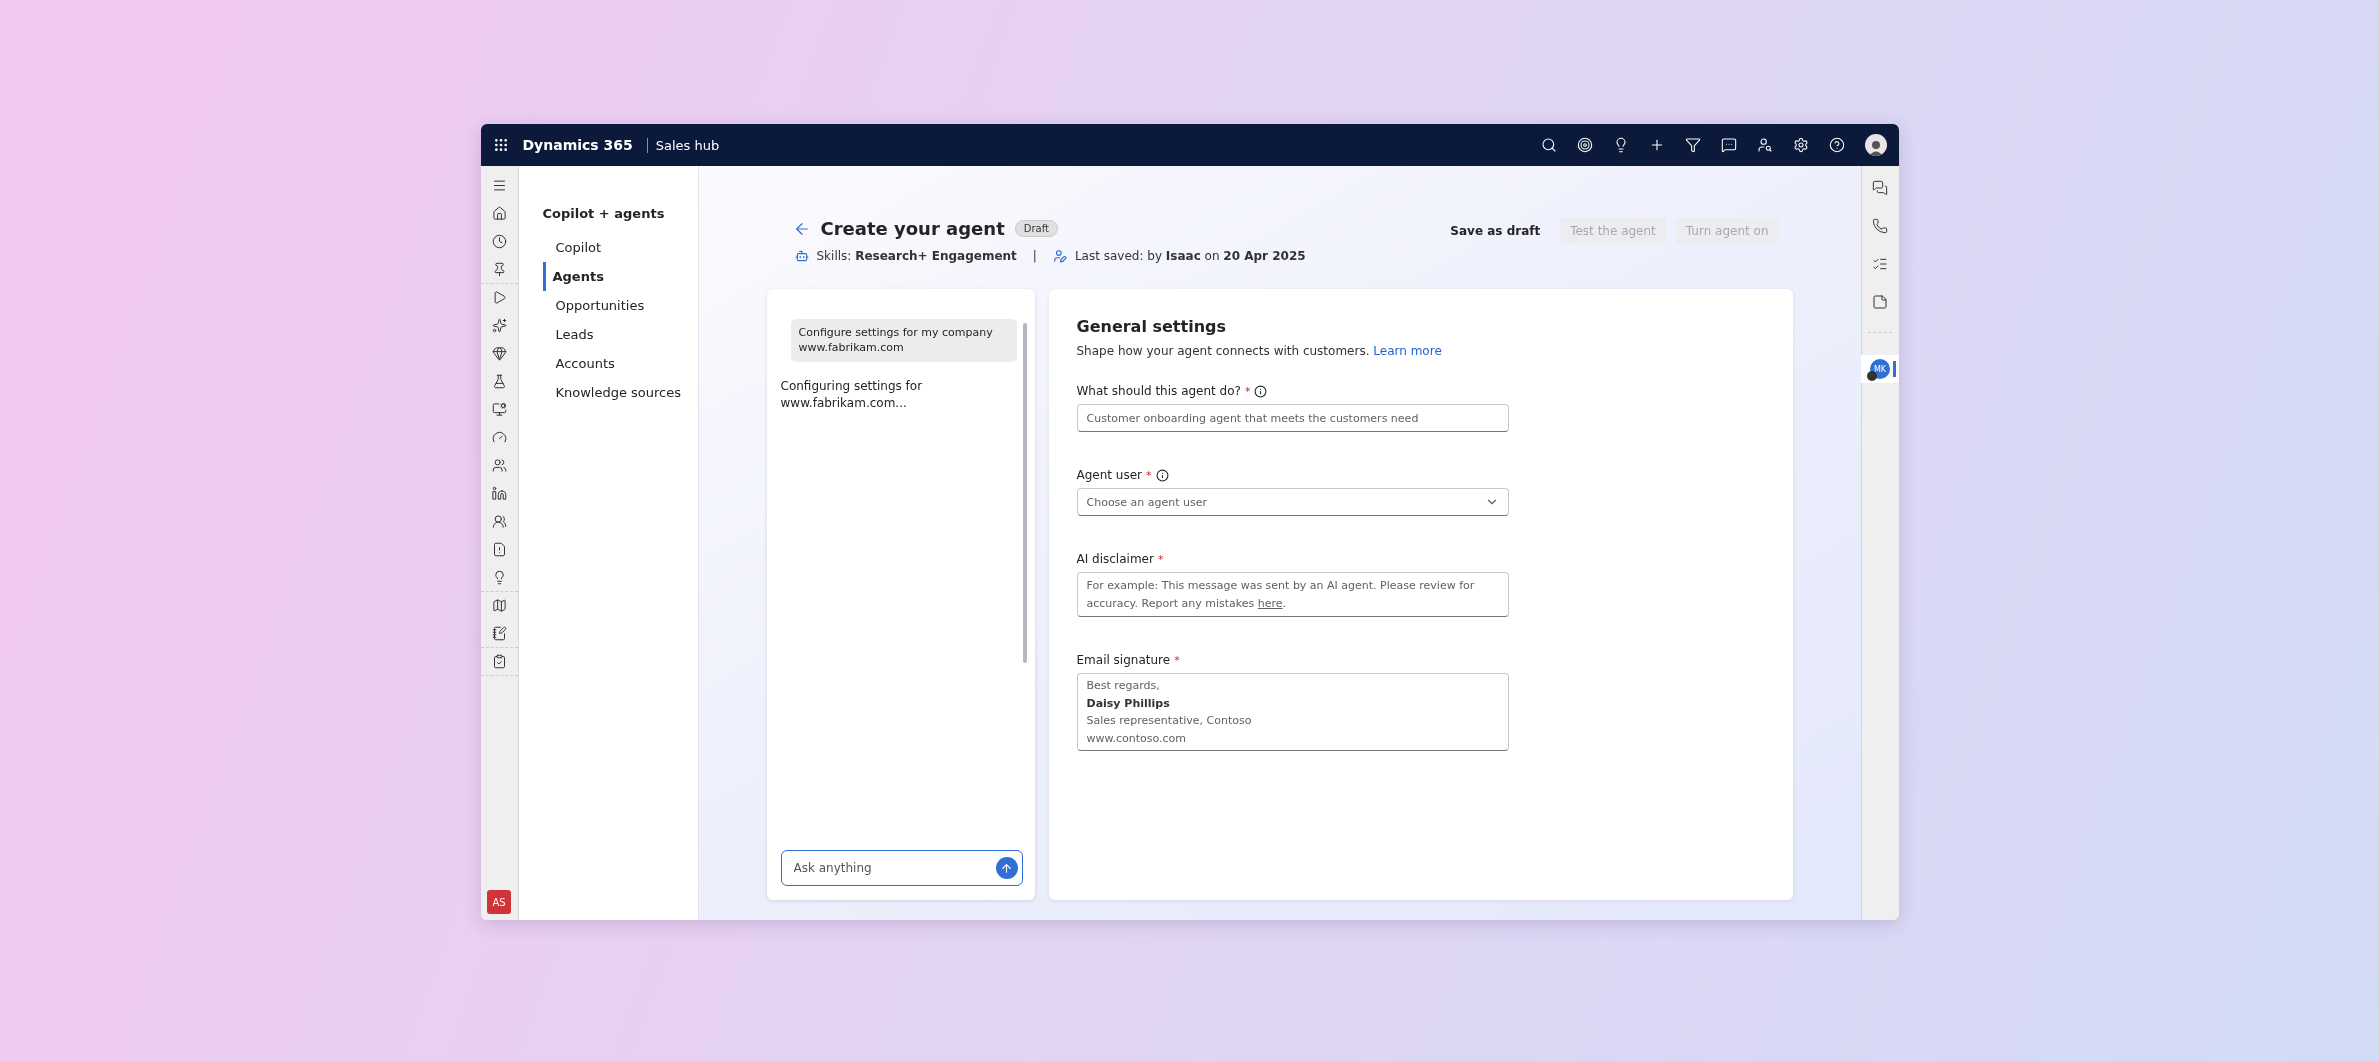 The width and height of the screenshot is (2379, 1061). Describe the element at coordinates (499, 409) in the screenshot. I see `monitor-gear-icon` at that location.